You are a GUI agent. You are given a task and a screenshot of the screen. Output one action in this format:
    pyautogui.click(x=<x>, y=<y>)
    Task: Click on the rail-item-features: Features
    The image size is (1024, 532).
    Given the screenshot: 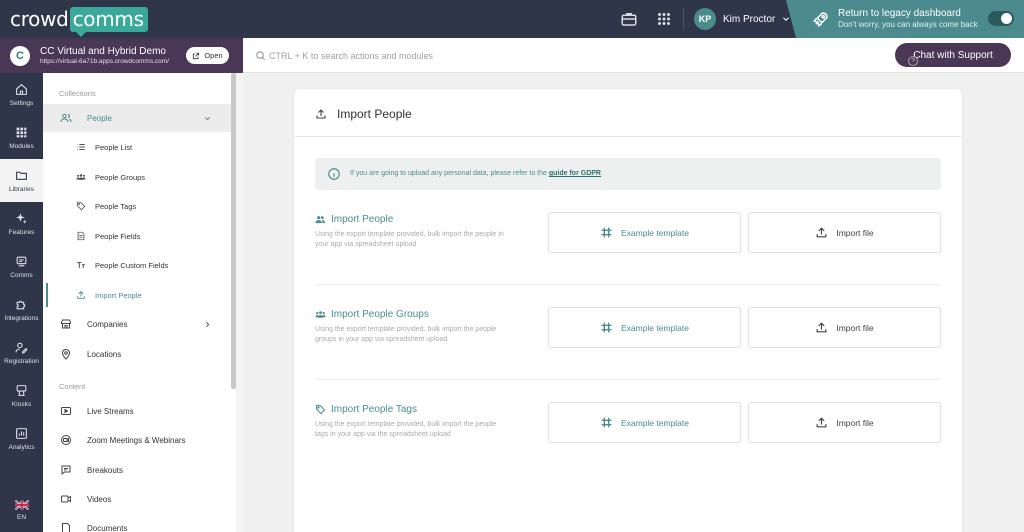 What is the action you would take?
    pyautogui.click(x=21, y=223)
    